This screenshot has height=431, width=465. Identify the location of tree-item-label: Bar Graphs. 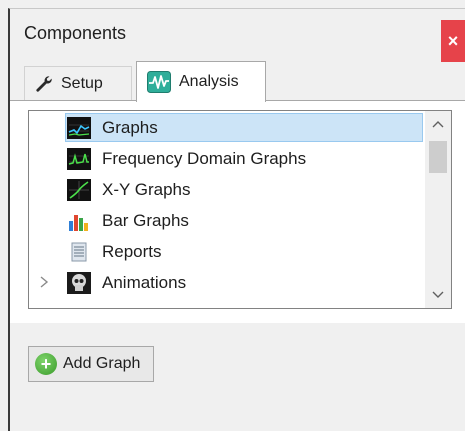
(145, 220).